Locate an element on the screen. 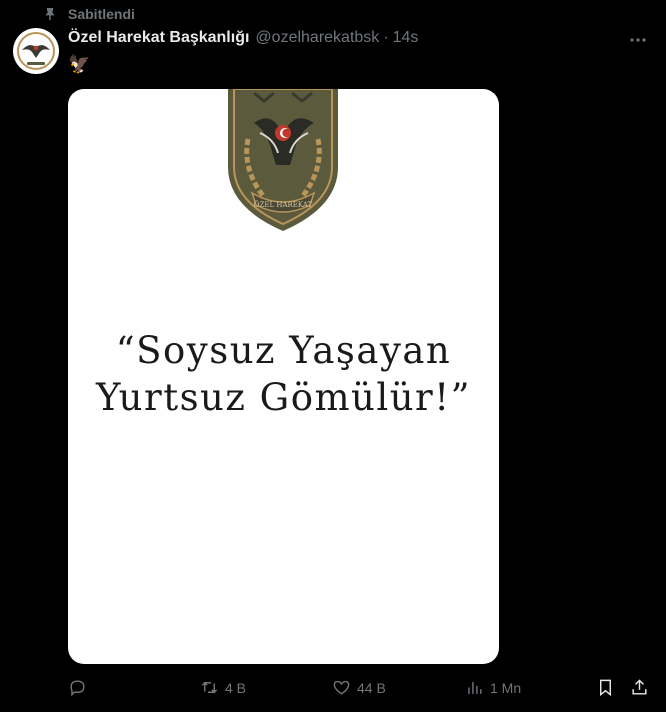 The image size is (666, 712). retweet-button: 4 B is located at coordinates (223, 687).